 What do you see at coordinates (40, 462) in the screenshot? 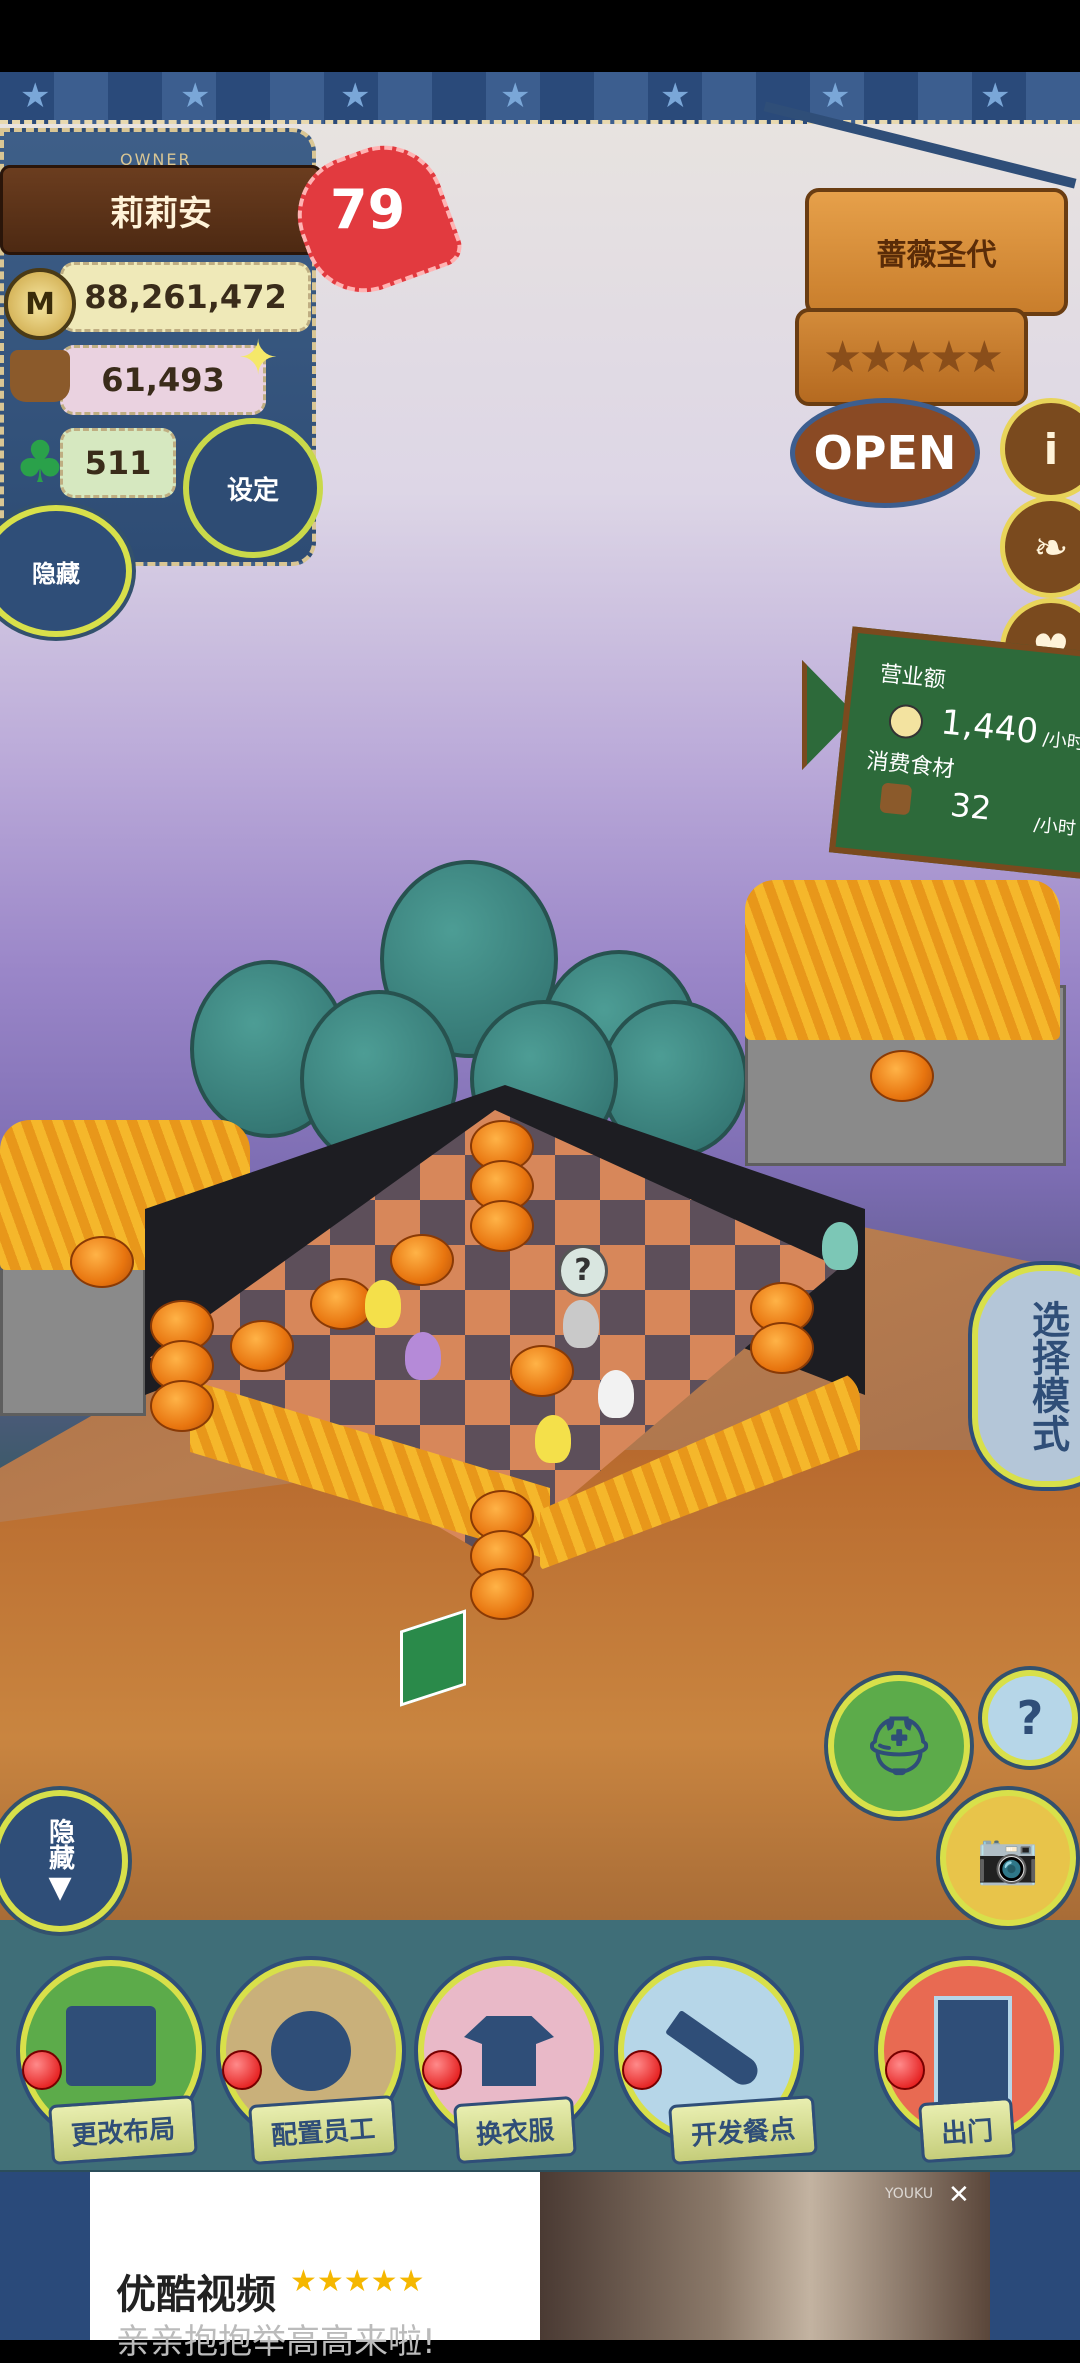
I see `clover-icon: ♣` at bounding box center [40, 462].